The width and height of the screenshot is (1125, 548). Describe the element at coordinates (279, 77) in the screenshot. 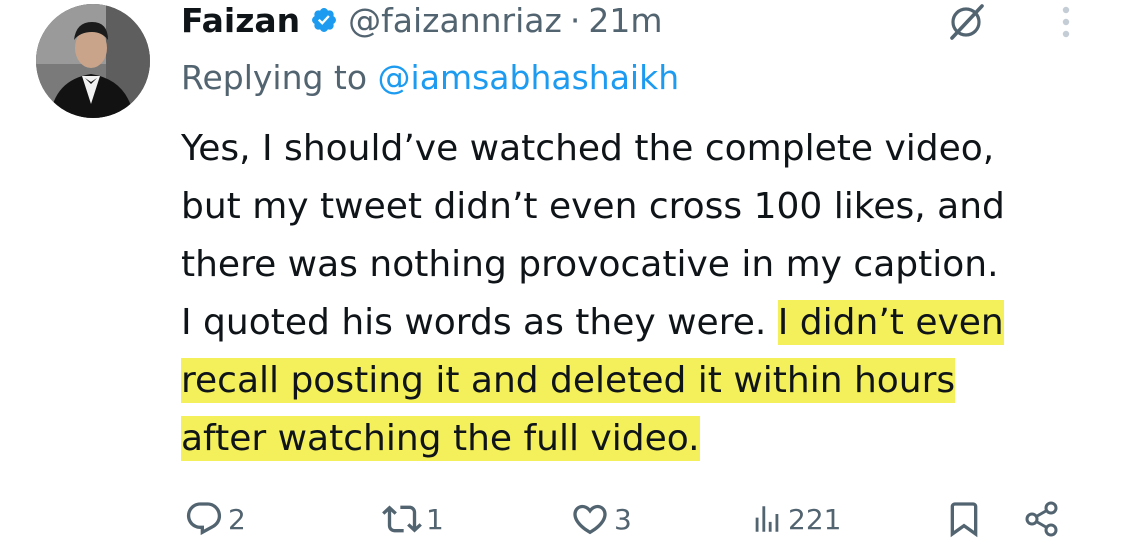

I see `replying-to-label: Replying to` at that location.